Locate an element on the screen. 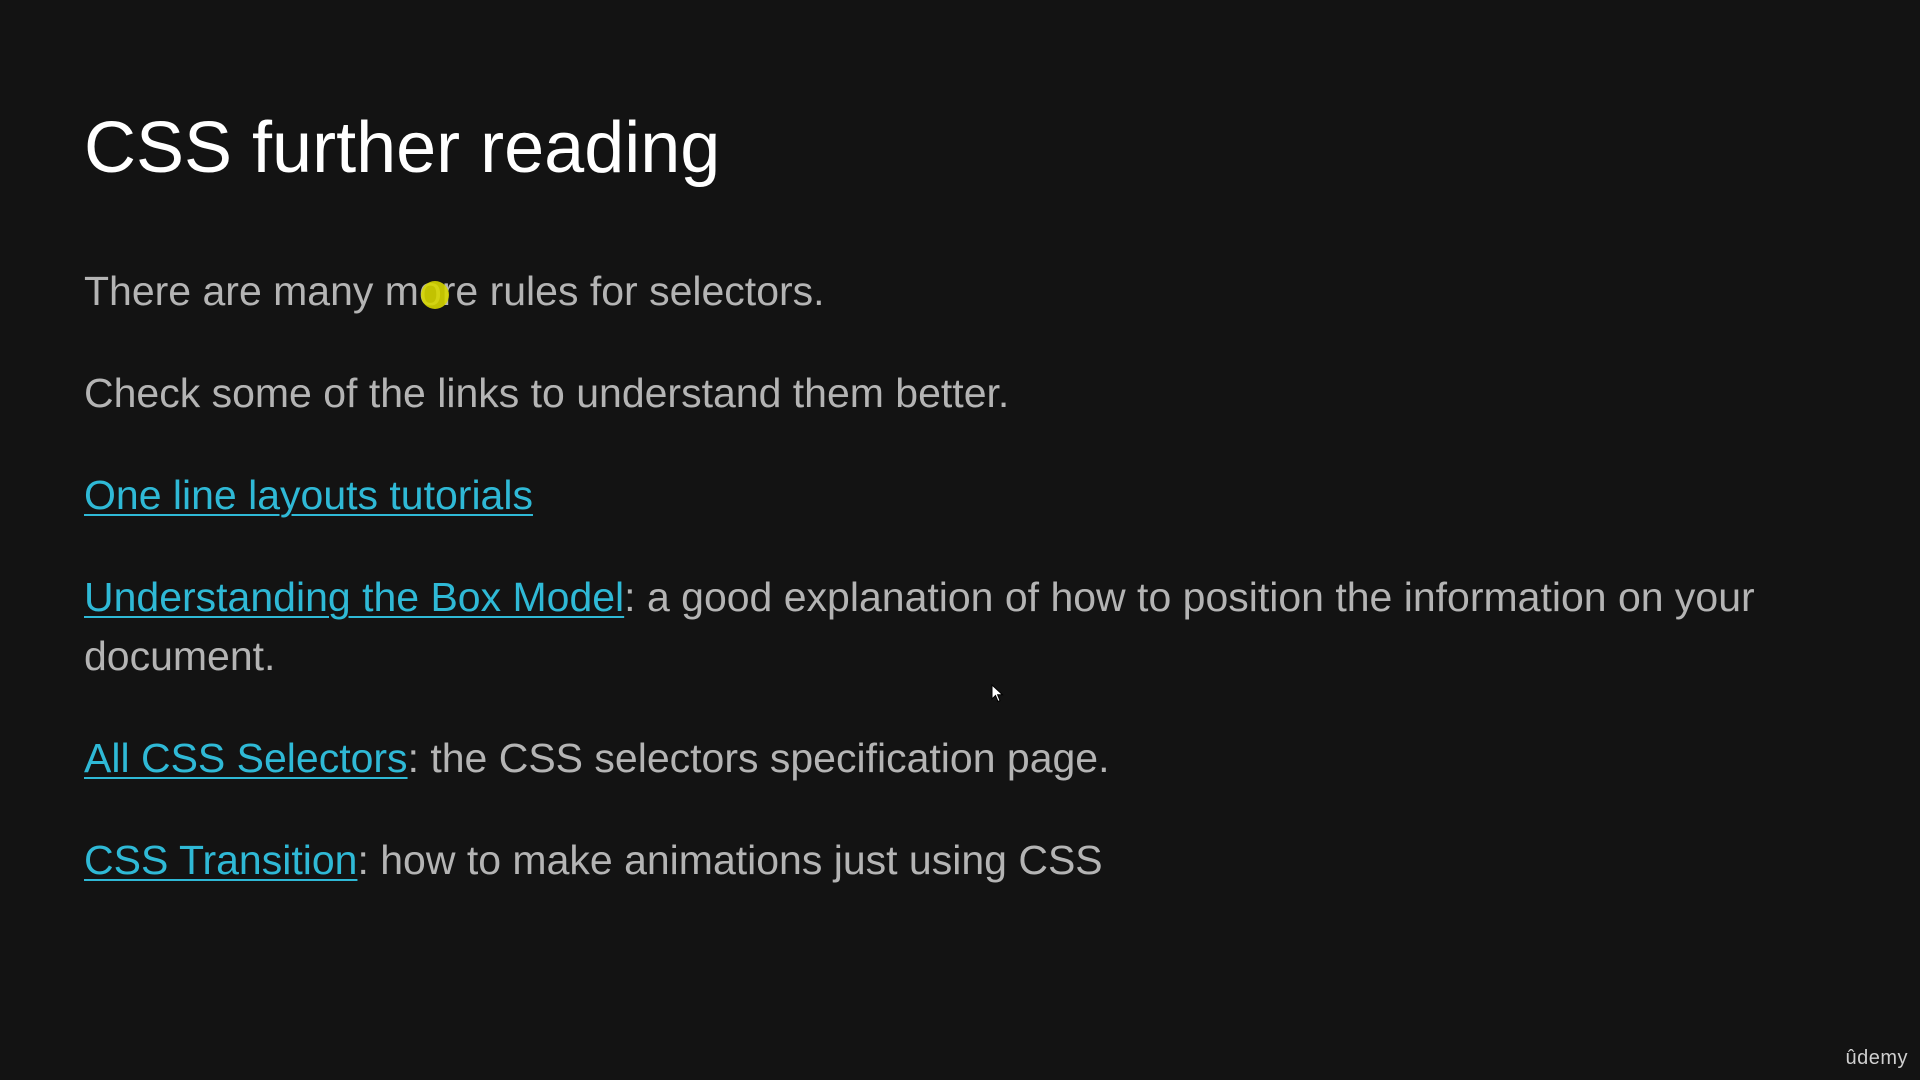 The height and width of the screenshot is (1080, 1920). page-title: CSS further reading is located at coordinates (402, 148).